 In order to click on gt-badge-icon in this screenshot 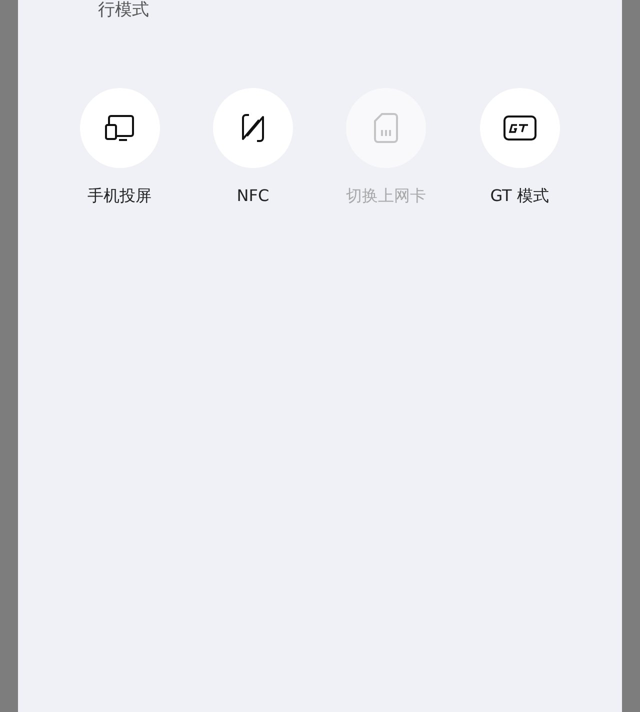, I will do `click(519, 128)`.